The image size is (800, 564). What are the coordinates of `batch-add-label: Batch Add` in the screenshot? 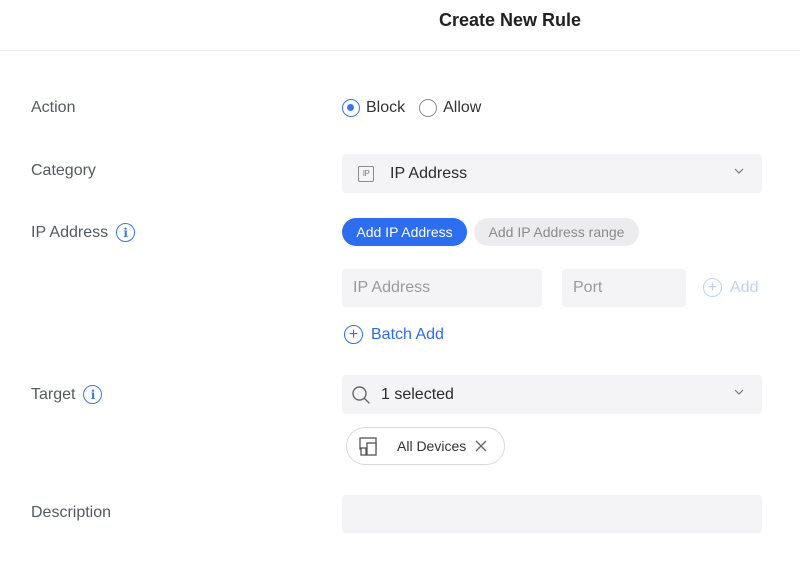 It's located at (407, 334).